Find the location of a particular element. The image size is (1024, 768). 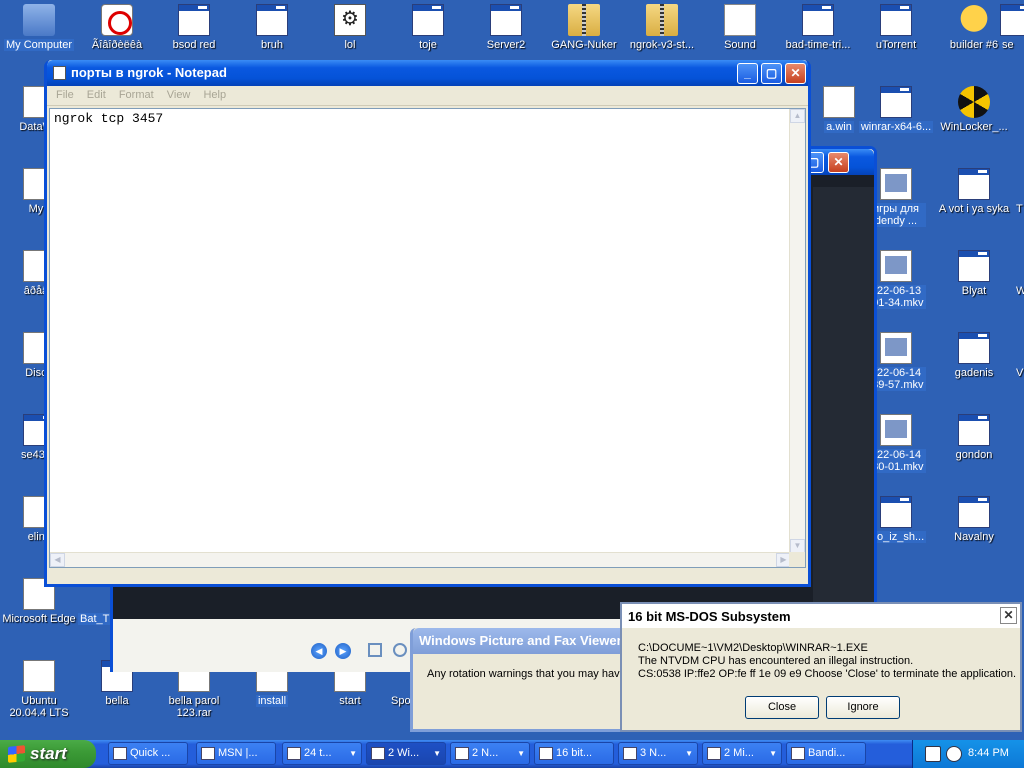

desktop-icon-sound: Sound is located at coordinates (740, 27).